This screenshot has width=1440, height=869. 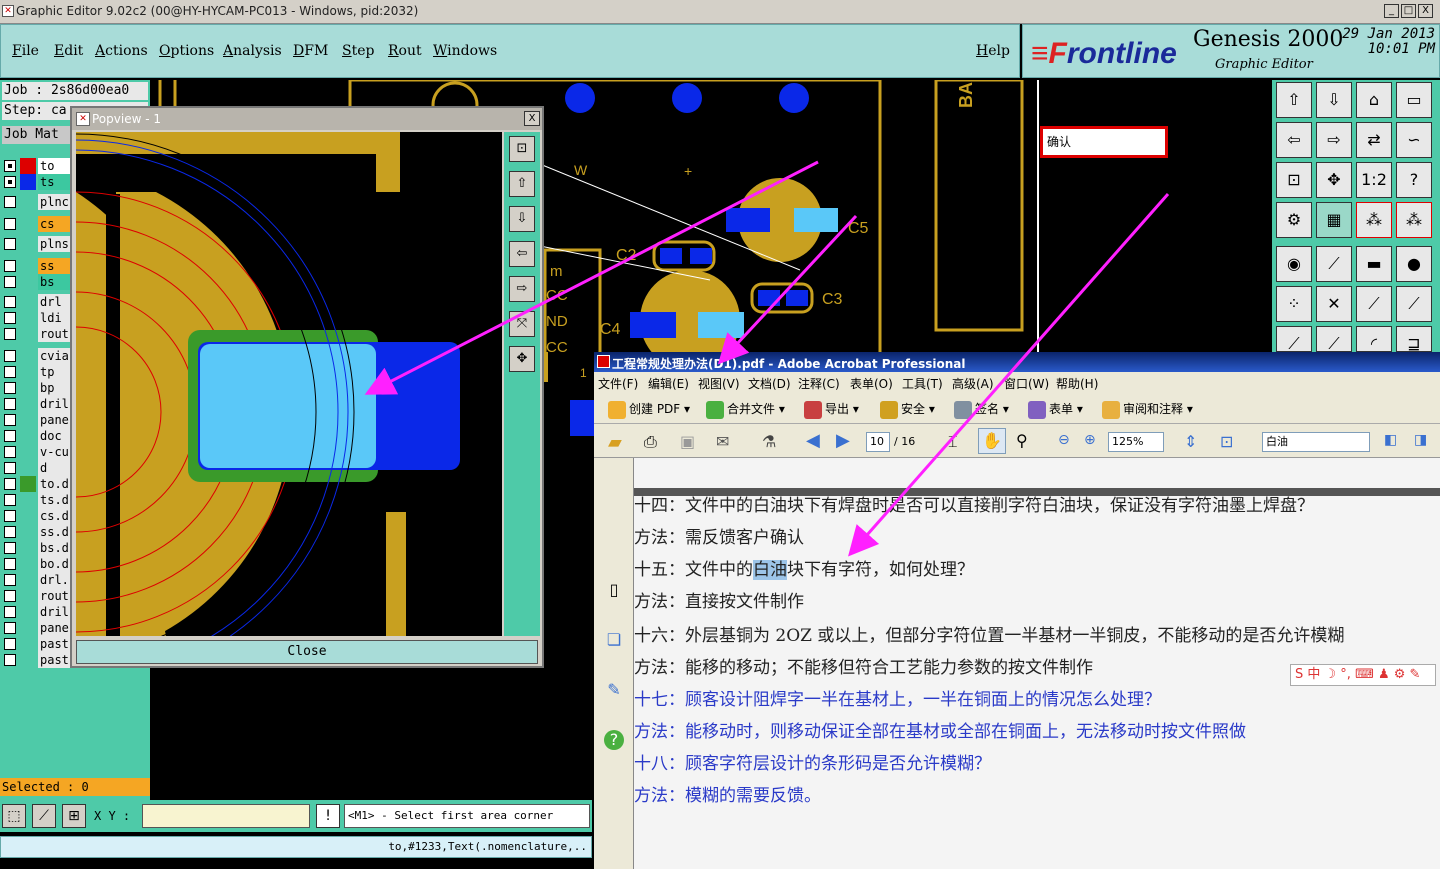 I want to click on menu-analysis: Analysis, so click(x=252, y=51).